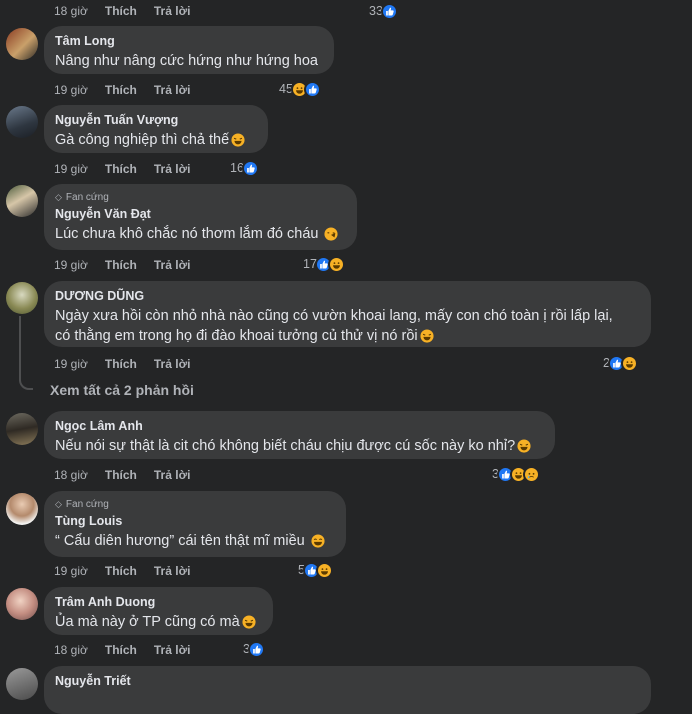 This screenshot has width=692, height=714. Describe the element at coordinates (188, 41) in the screenshot. I see `commenter-name: Tâm Long` at that location.